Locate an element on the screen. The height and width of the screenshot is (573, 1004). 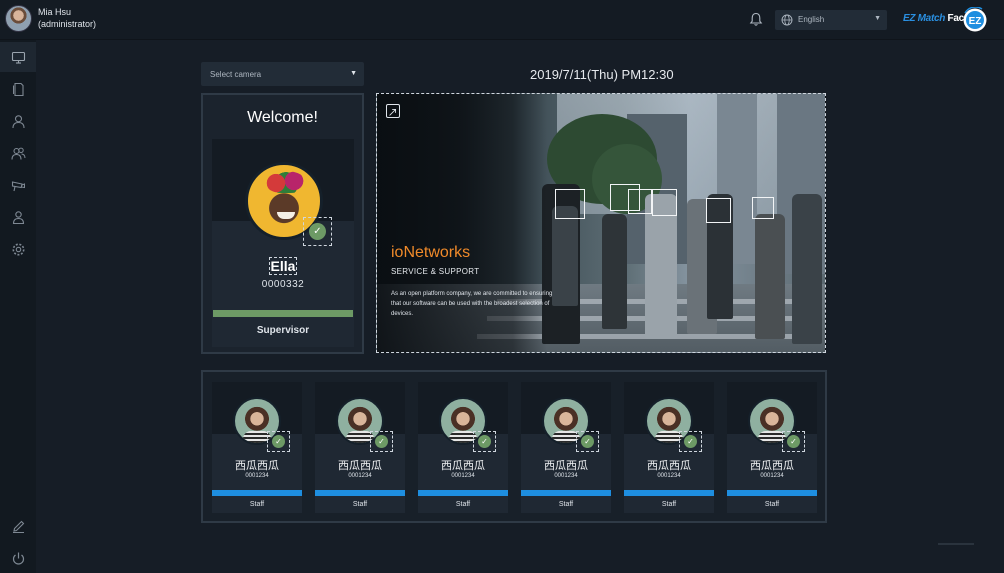
sidebar-item-documents is located at coordinates (18, 89).